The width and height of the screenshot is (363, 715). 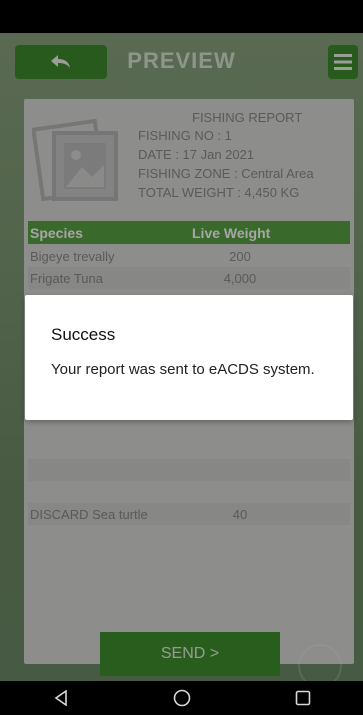 I want to click on nav-recents-icon, so click(x=302, y=698).